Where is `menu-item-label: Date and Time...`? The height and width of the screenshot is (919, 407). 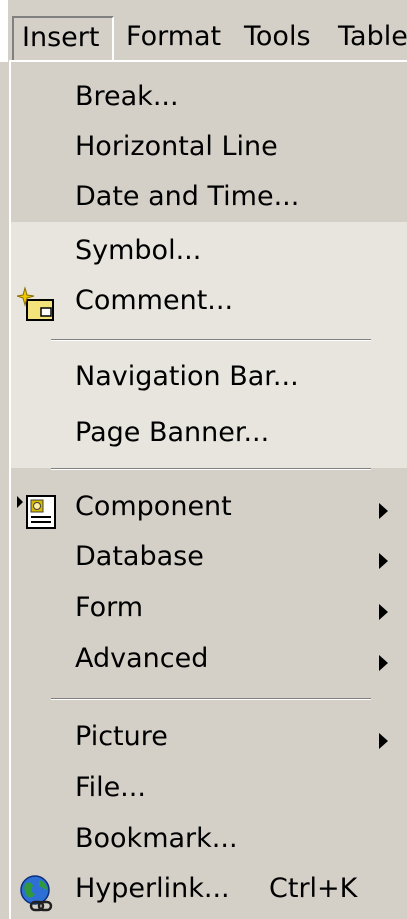 menu-item-label: Date and Time... is located at coordinates (187, 196).